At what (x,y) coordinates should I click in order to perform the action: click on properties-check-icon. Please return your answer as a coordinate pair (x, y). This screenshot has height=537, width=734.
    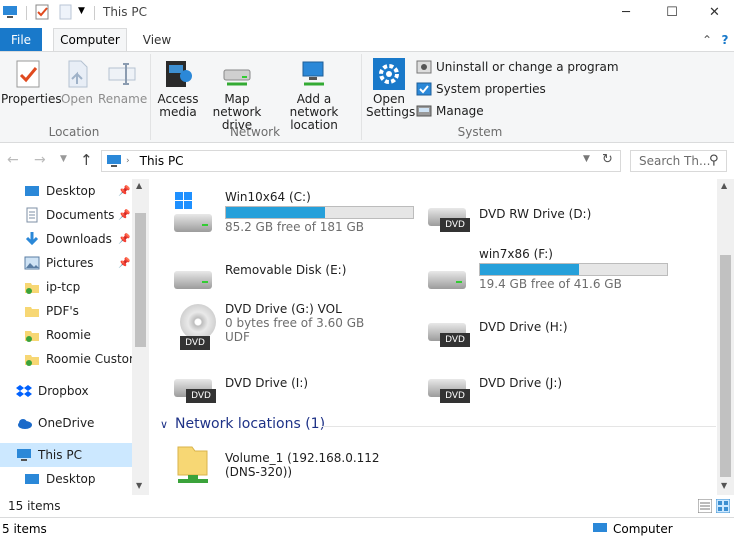
    Looking at the image, I should click on (42, 12).